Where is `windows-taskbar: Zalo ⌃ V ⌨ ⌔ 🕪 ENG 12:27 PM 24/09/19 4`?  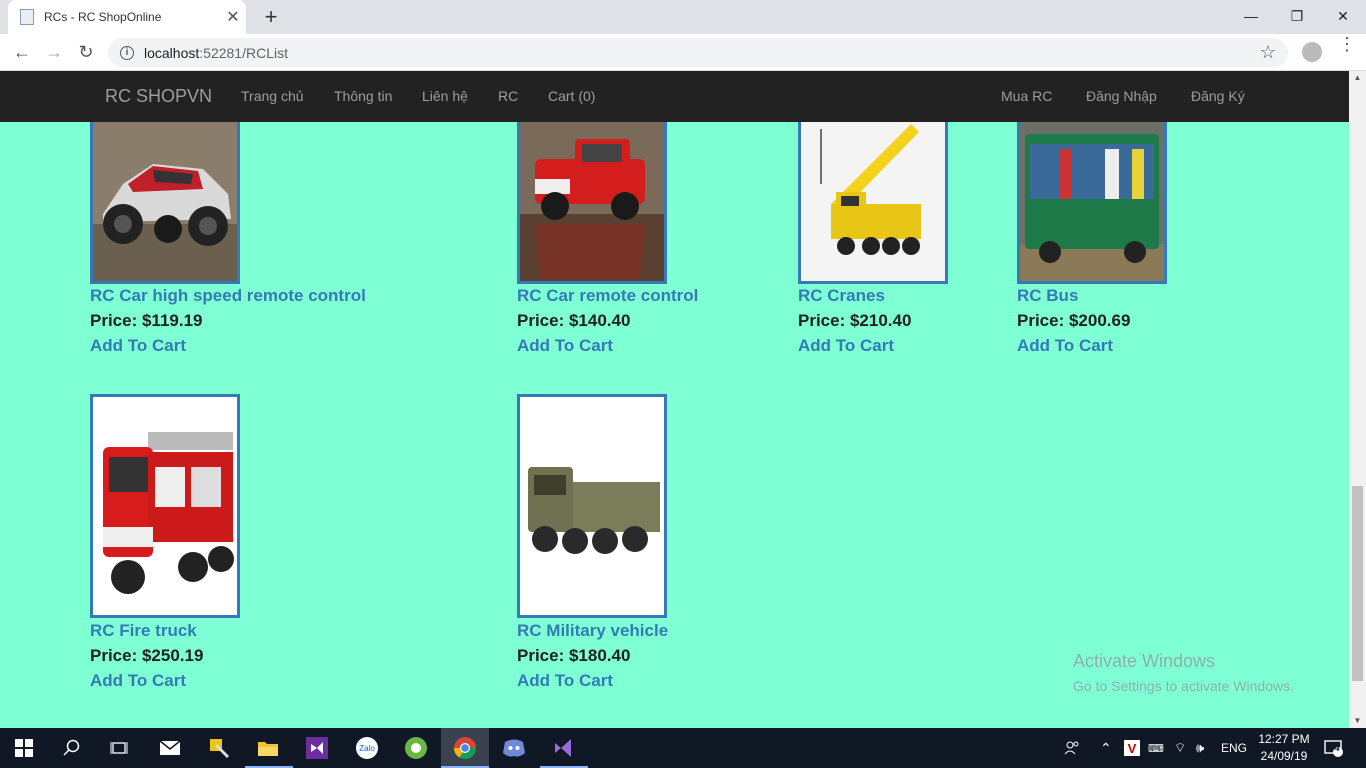 windows-taskbar: Zalo ⌃ V ⌨ ⌔ 🕪 ENG 12:27 PM 24/09/19 4 is located at coordinates (683, 748).